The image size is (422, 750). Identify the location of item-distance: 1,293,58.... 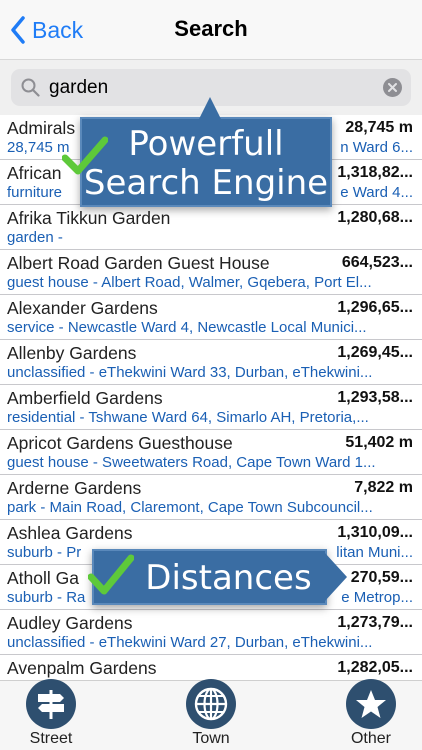
(375, 397).